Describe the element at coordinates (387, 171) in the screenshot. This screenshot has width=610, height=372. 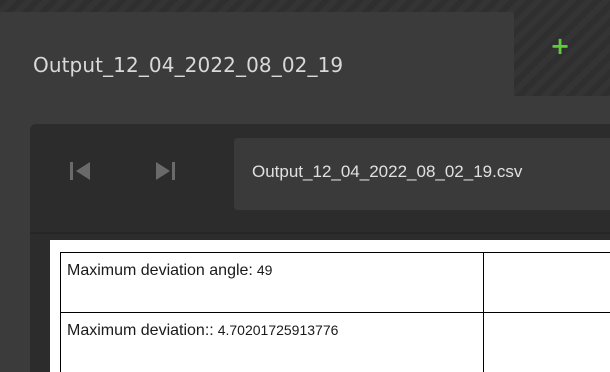
I see `file-name: Output_12_04_2022_08_02_19.csv` at that location.